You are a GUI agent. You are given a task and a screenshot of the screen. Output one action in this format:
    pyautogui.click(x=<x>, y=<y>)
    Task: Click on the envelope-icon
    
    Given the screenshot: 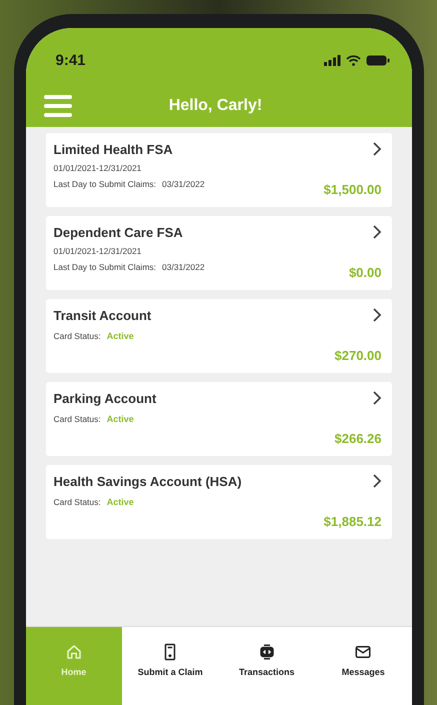 What is the action you would take?
    pyautogui.click(x=363, y=652)
    